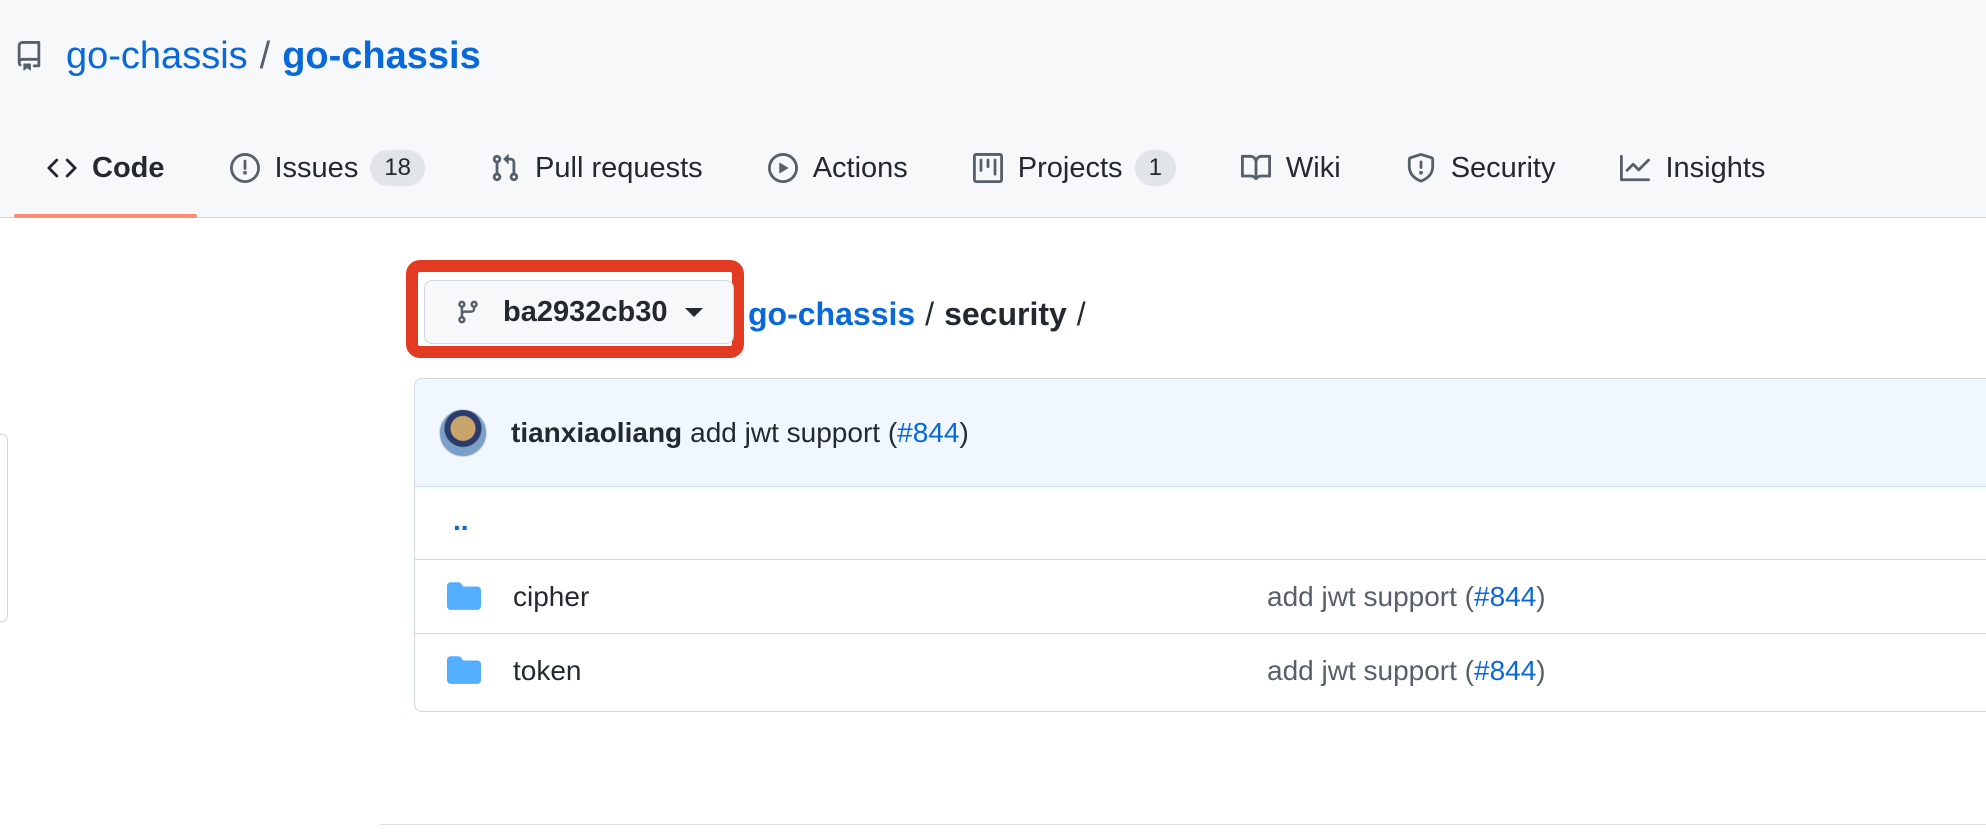 The image size is (1986, 836). What do you see at coordinates (964, 432) in the screenshot?
I see `commit-message-close: )` at bounding box center [964, 432].